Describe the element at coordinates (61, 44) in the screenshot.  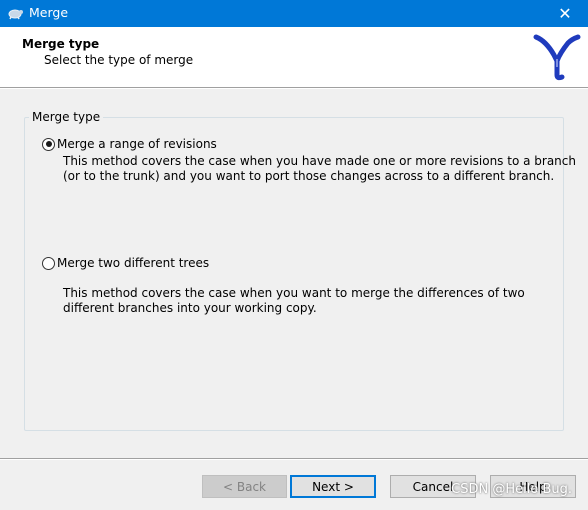
I see `page-title: Merge type` at that location.